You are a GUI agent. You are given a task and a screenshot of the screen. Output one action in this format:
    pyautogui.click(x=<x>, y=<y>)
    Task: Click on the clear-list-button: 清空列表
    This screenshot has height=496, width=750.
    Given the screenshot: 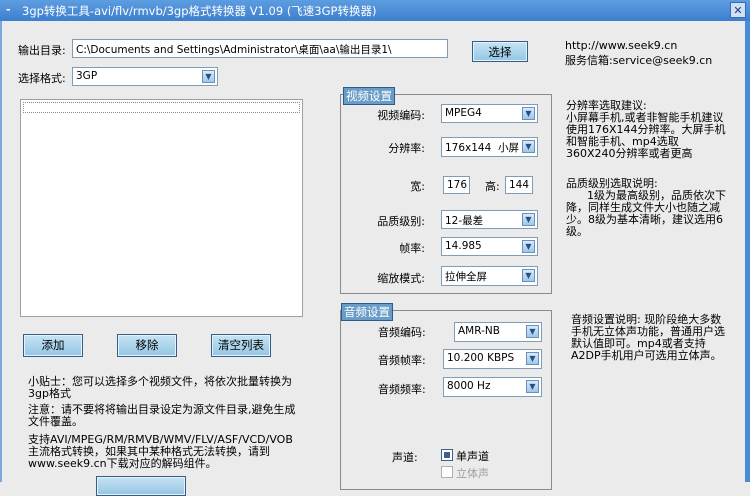 What is the action you would take?
    pyautogui.click(x=241, y=345)
    